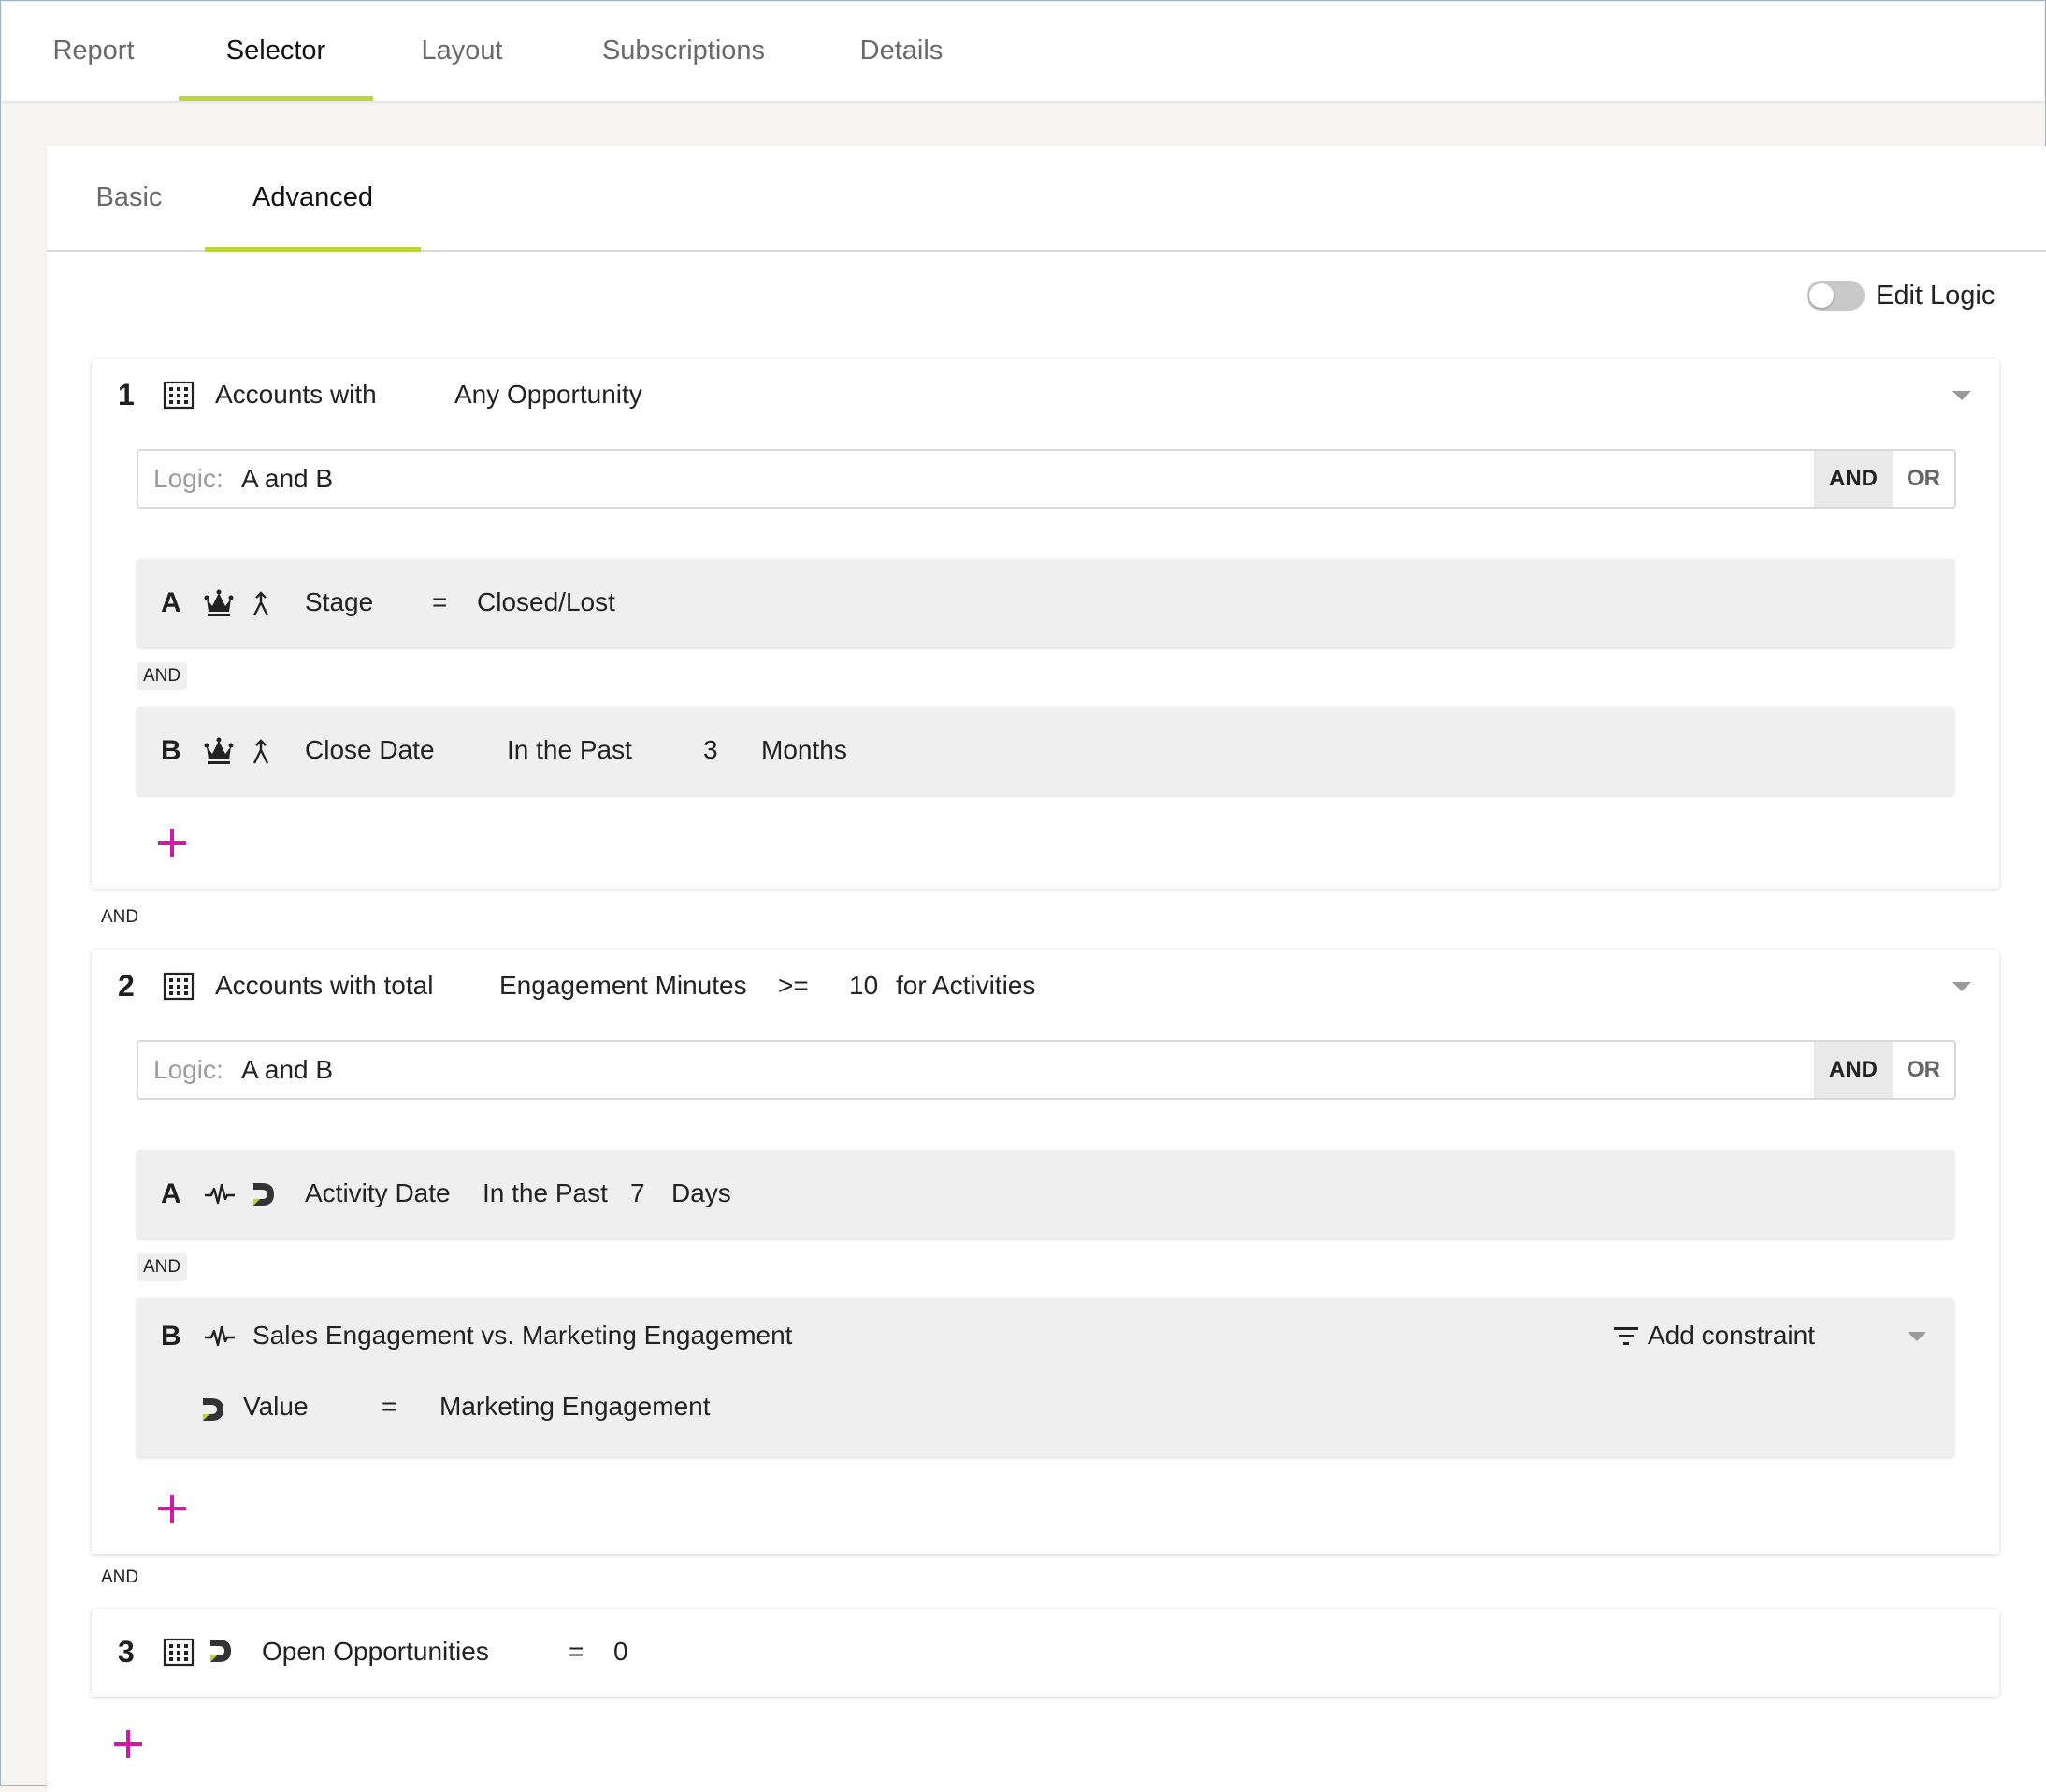 Image resolution: width=2046 pixels, height=1792 pixels. Describe the element at coordinates (1045, 1194) in the screenshot. I see `condition-a: A Activity Date In the Past 7 Days` at that location.